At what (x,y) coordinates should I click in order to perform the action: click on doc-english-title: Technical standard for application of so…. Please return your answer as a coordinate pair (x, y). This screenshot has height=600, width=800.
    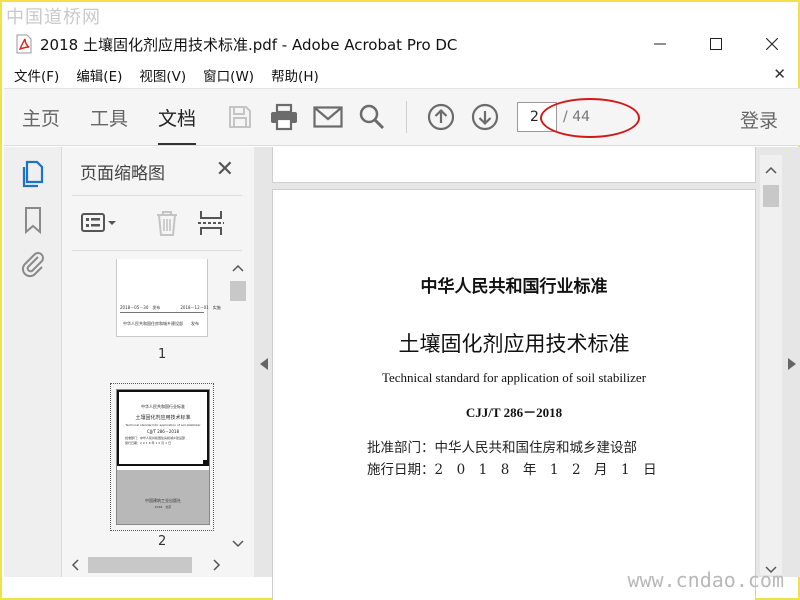
    Looking at the image, I should click on (514, 377).